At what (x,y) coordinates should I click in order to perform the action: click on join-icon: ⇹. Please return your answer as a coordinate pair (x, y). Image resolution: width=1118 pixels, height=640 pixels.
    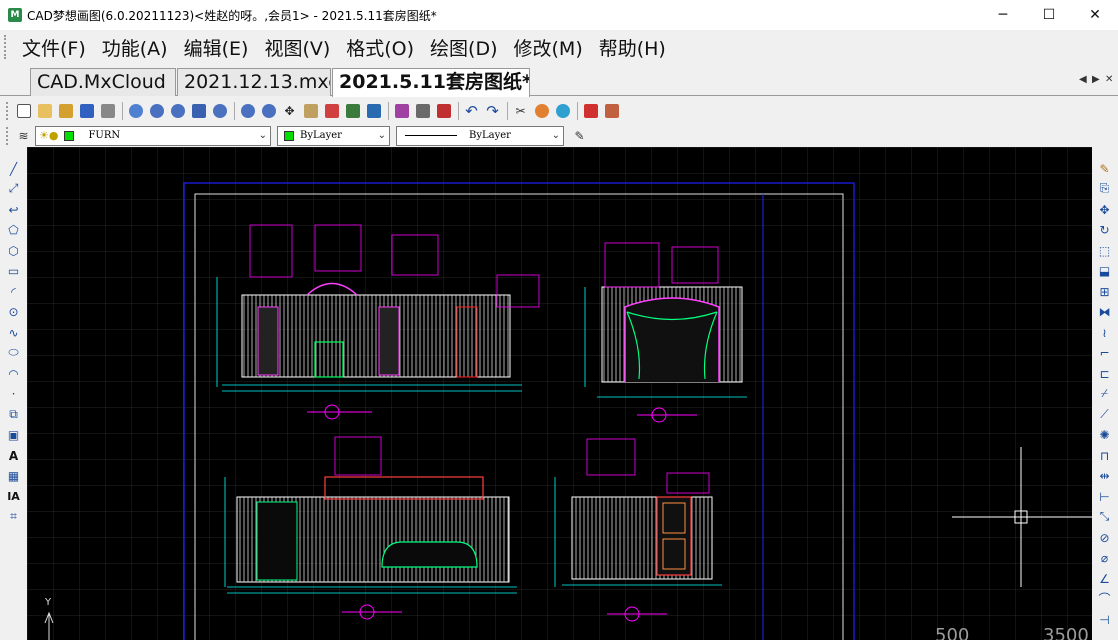
    Looking at the image, I should click on (1104, 475).